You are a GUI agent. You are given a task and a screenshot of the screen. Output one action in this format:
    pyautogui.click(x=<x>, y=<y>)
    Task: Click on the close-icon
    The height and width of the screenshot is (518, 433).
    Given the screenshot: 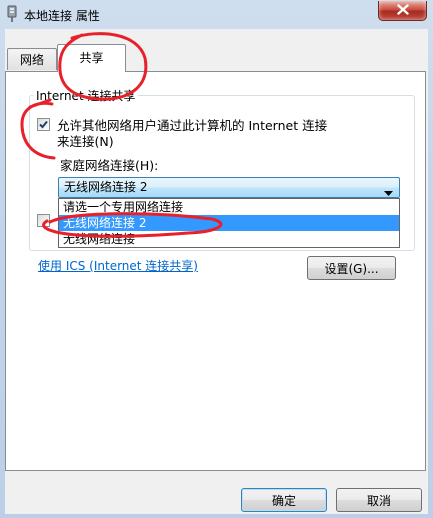 What is the action you would take?
    pyautogui.click(x=402, y=10)
    